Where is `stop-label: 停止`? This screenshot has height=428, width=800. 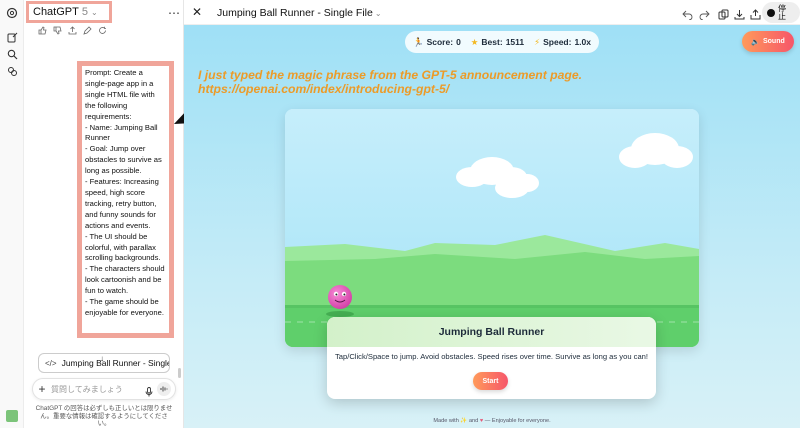
stop-label: 停止 is located at coordinates (782, 12).